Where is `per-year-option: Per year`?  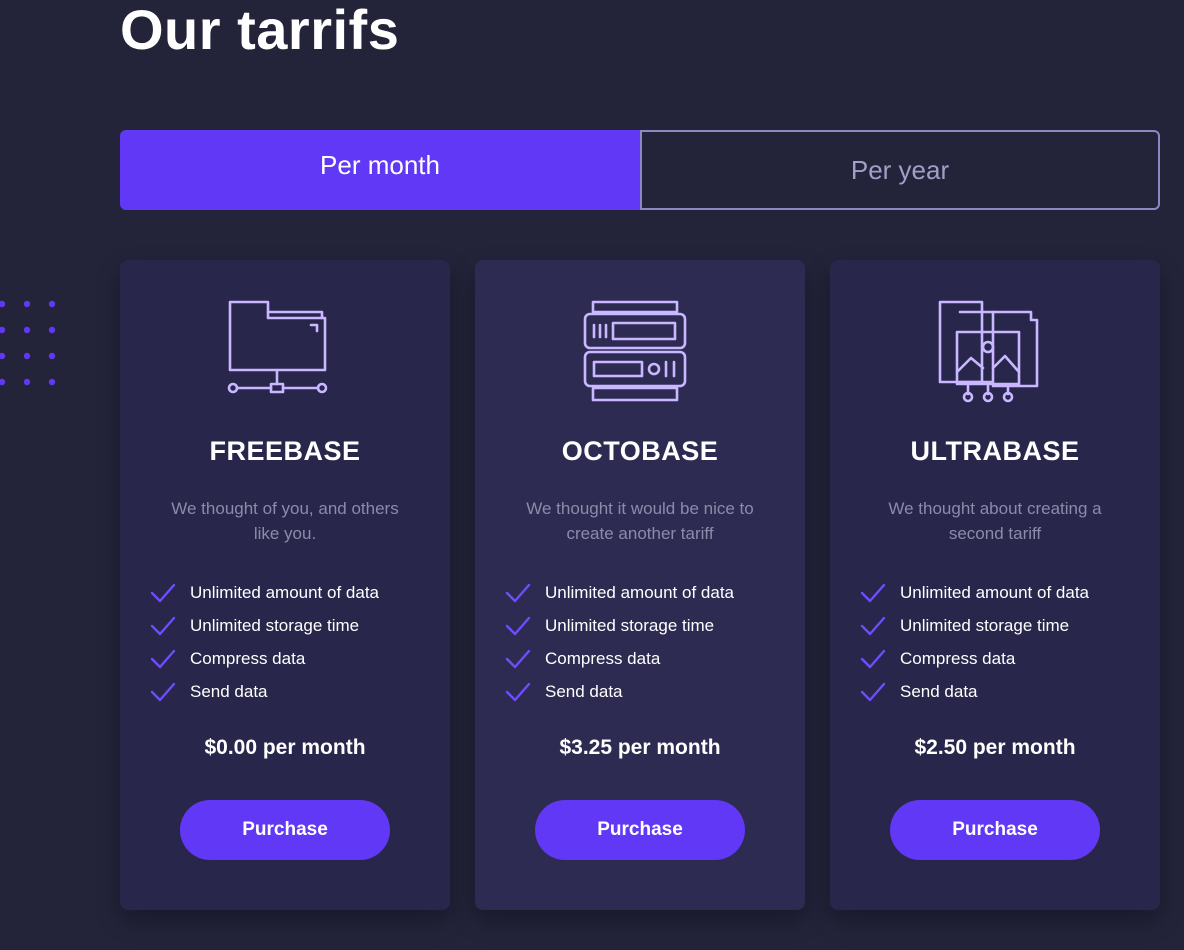
per-year-option: Per year is located at coordinates (900, 170).